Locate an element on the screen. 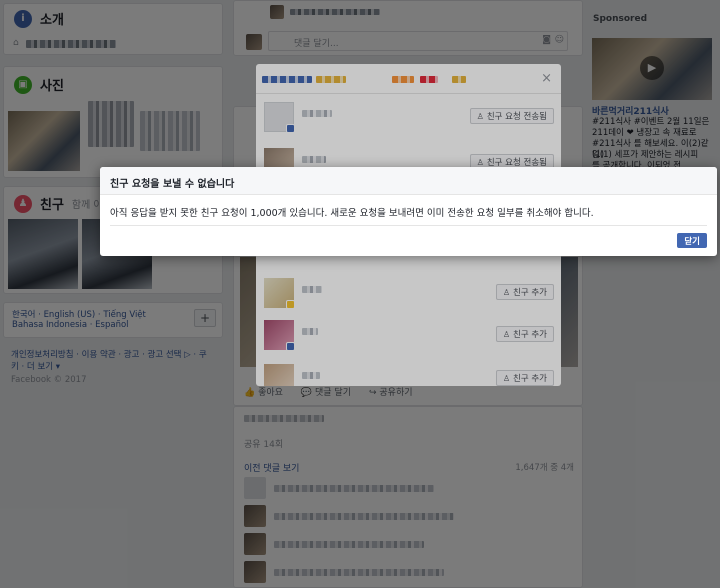  alert-divider is located at coordinates (408, 225).